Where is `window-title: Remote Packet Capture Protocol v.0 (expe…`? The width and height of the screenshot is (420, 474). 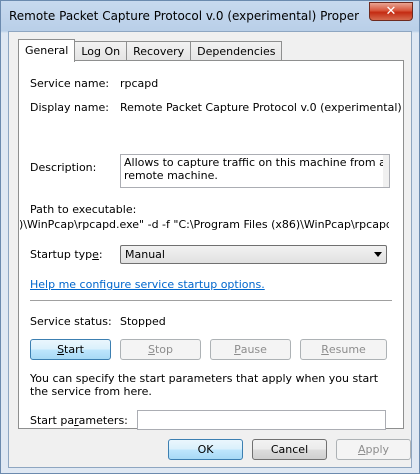
window-title: Remote Packet Capture Protocol v.0 (expe… is located at coordinates (184, 16).